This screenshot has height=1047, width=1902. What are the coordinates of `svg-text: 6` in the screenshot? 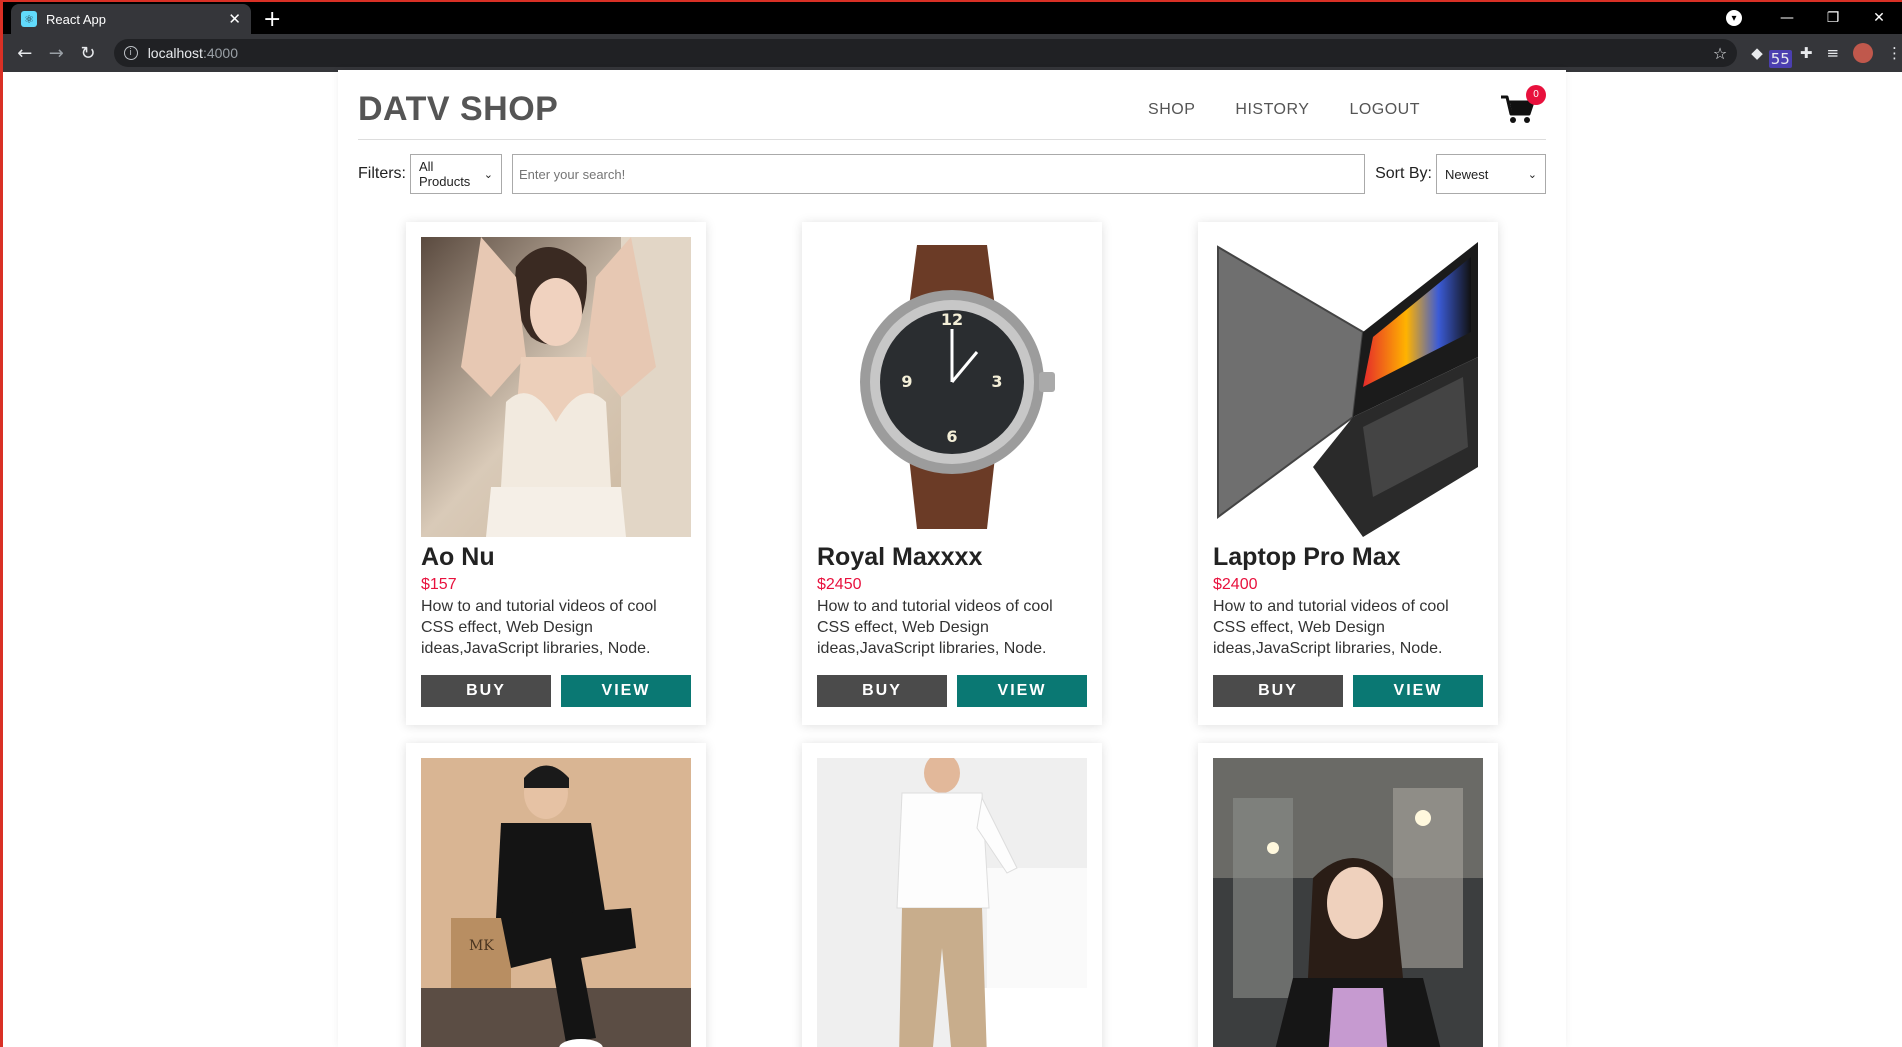 It's located at (951, 436).